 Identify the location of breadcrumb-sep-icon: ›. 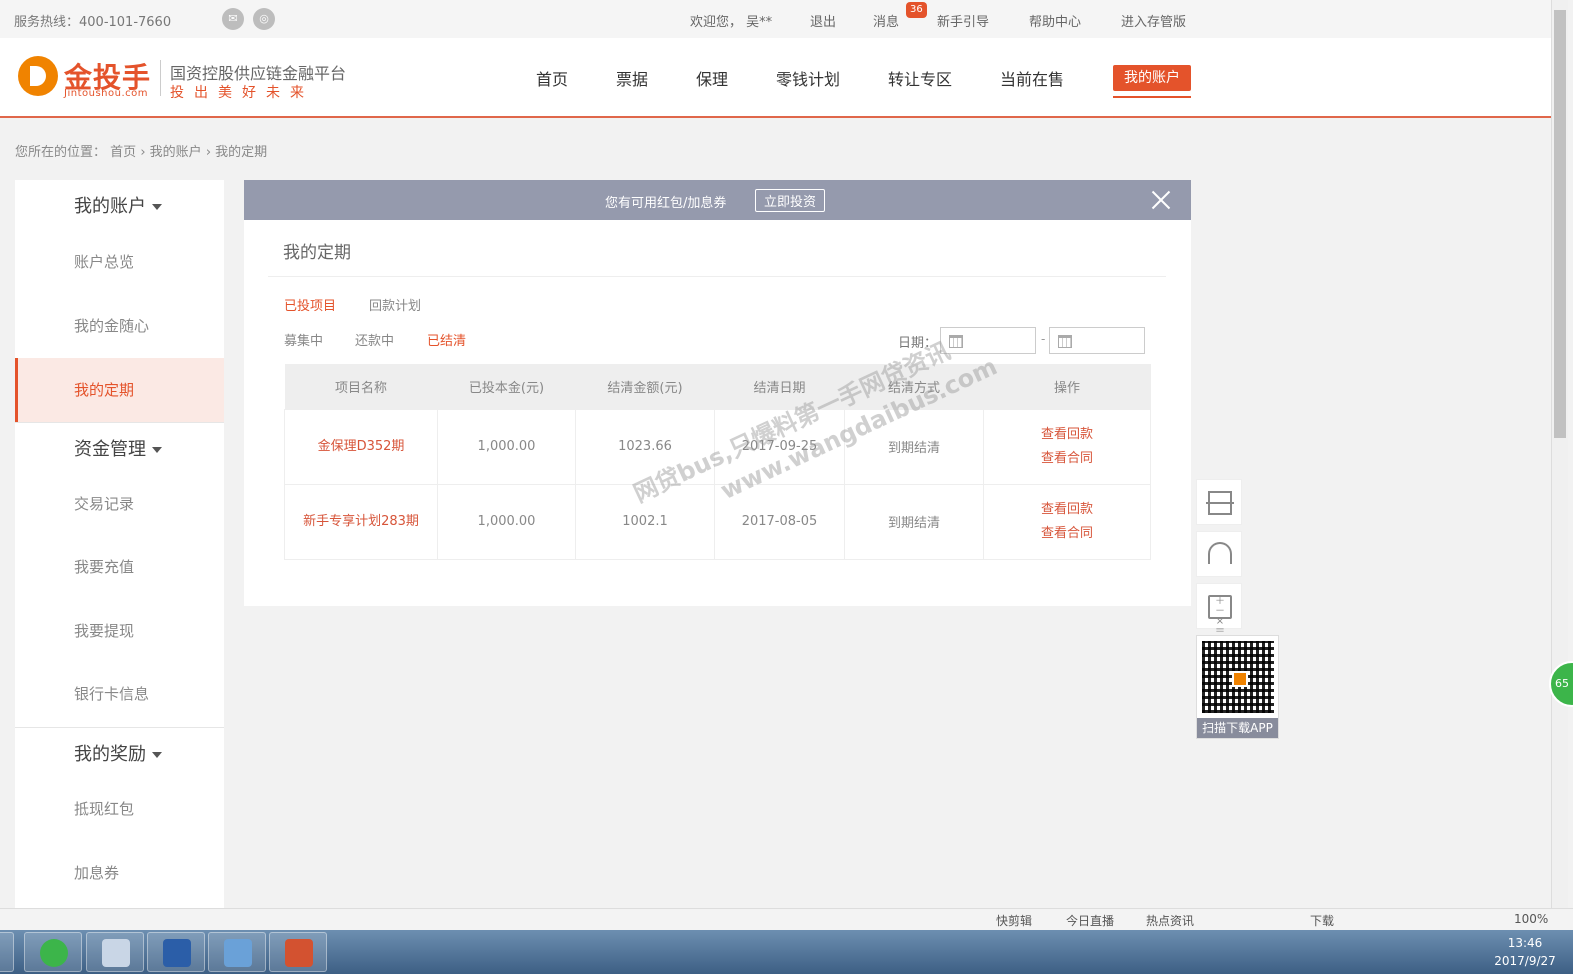
(145, 152).